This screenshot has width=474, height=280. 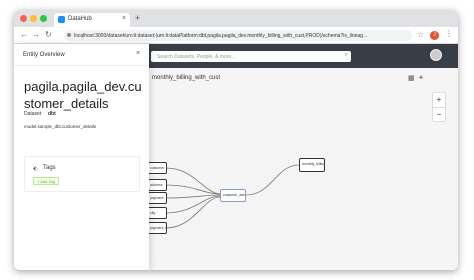 I want to click on tags-label: Tags, so click(x=49, y=168).